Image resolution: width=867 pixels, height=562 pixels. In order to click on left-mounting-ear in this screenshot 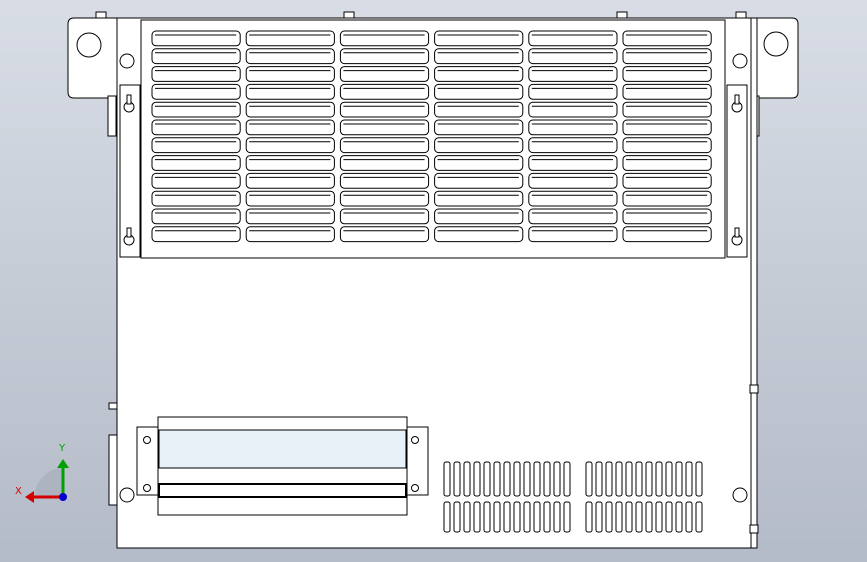, I will do `click(93, 58)`.